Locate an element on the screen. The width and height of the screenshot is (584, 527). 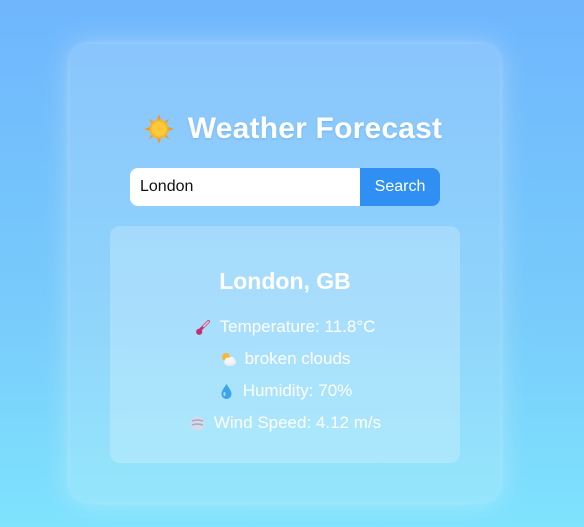
cloud-sun-icon is located at coordinates (228, 359).